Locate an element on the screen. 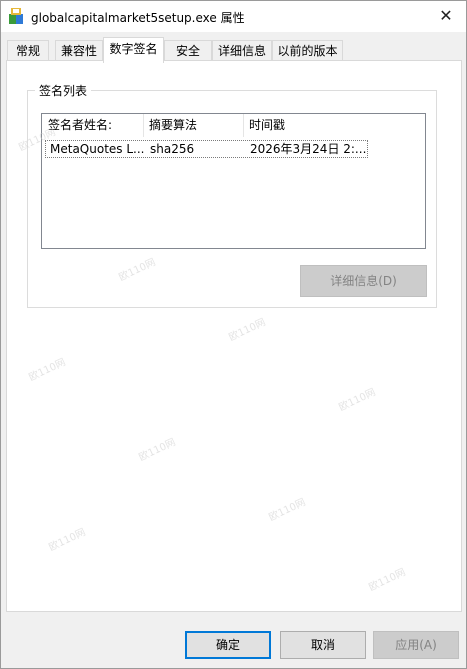 The image size is (467, 669). tab-general: 常规 is located at coordinates (28, 50).